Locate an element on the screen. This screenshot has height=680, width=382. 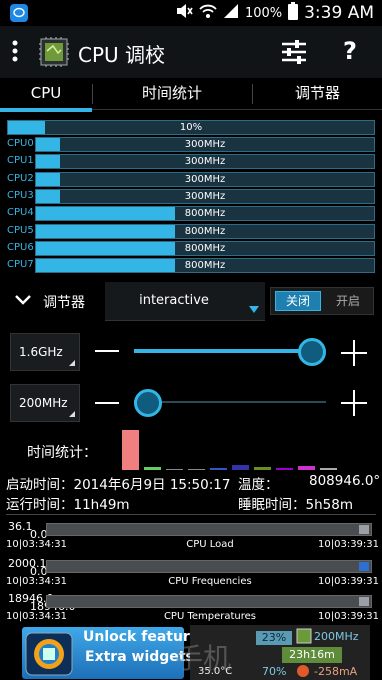
min-freq-select: 200MHz is located at coordinates (45, 403).